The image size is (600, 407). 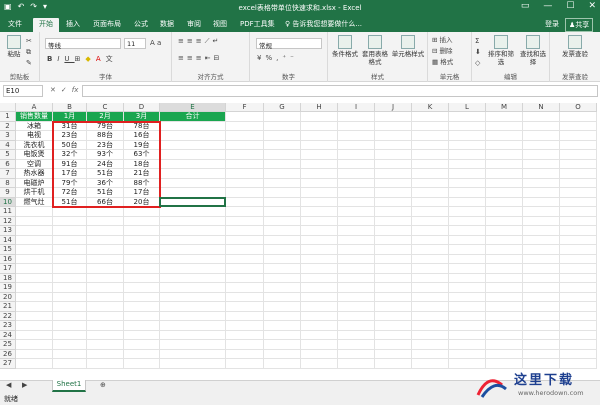 I want to click on maximize-icon: ☐, so click(x=570, y=6).